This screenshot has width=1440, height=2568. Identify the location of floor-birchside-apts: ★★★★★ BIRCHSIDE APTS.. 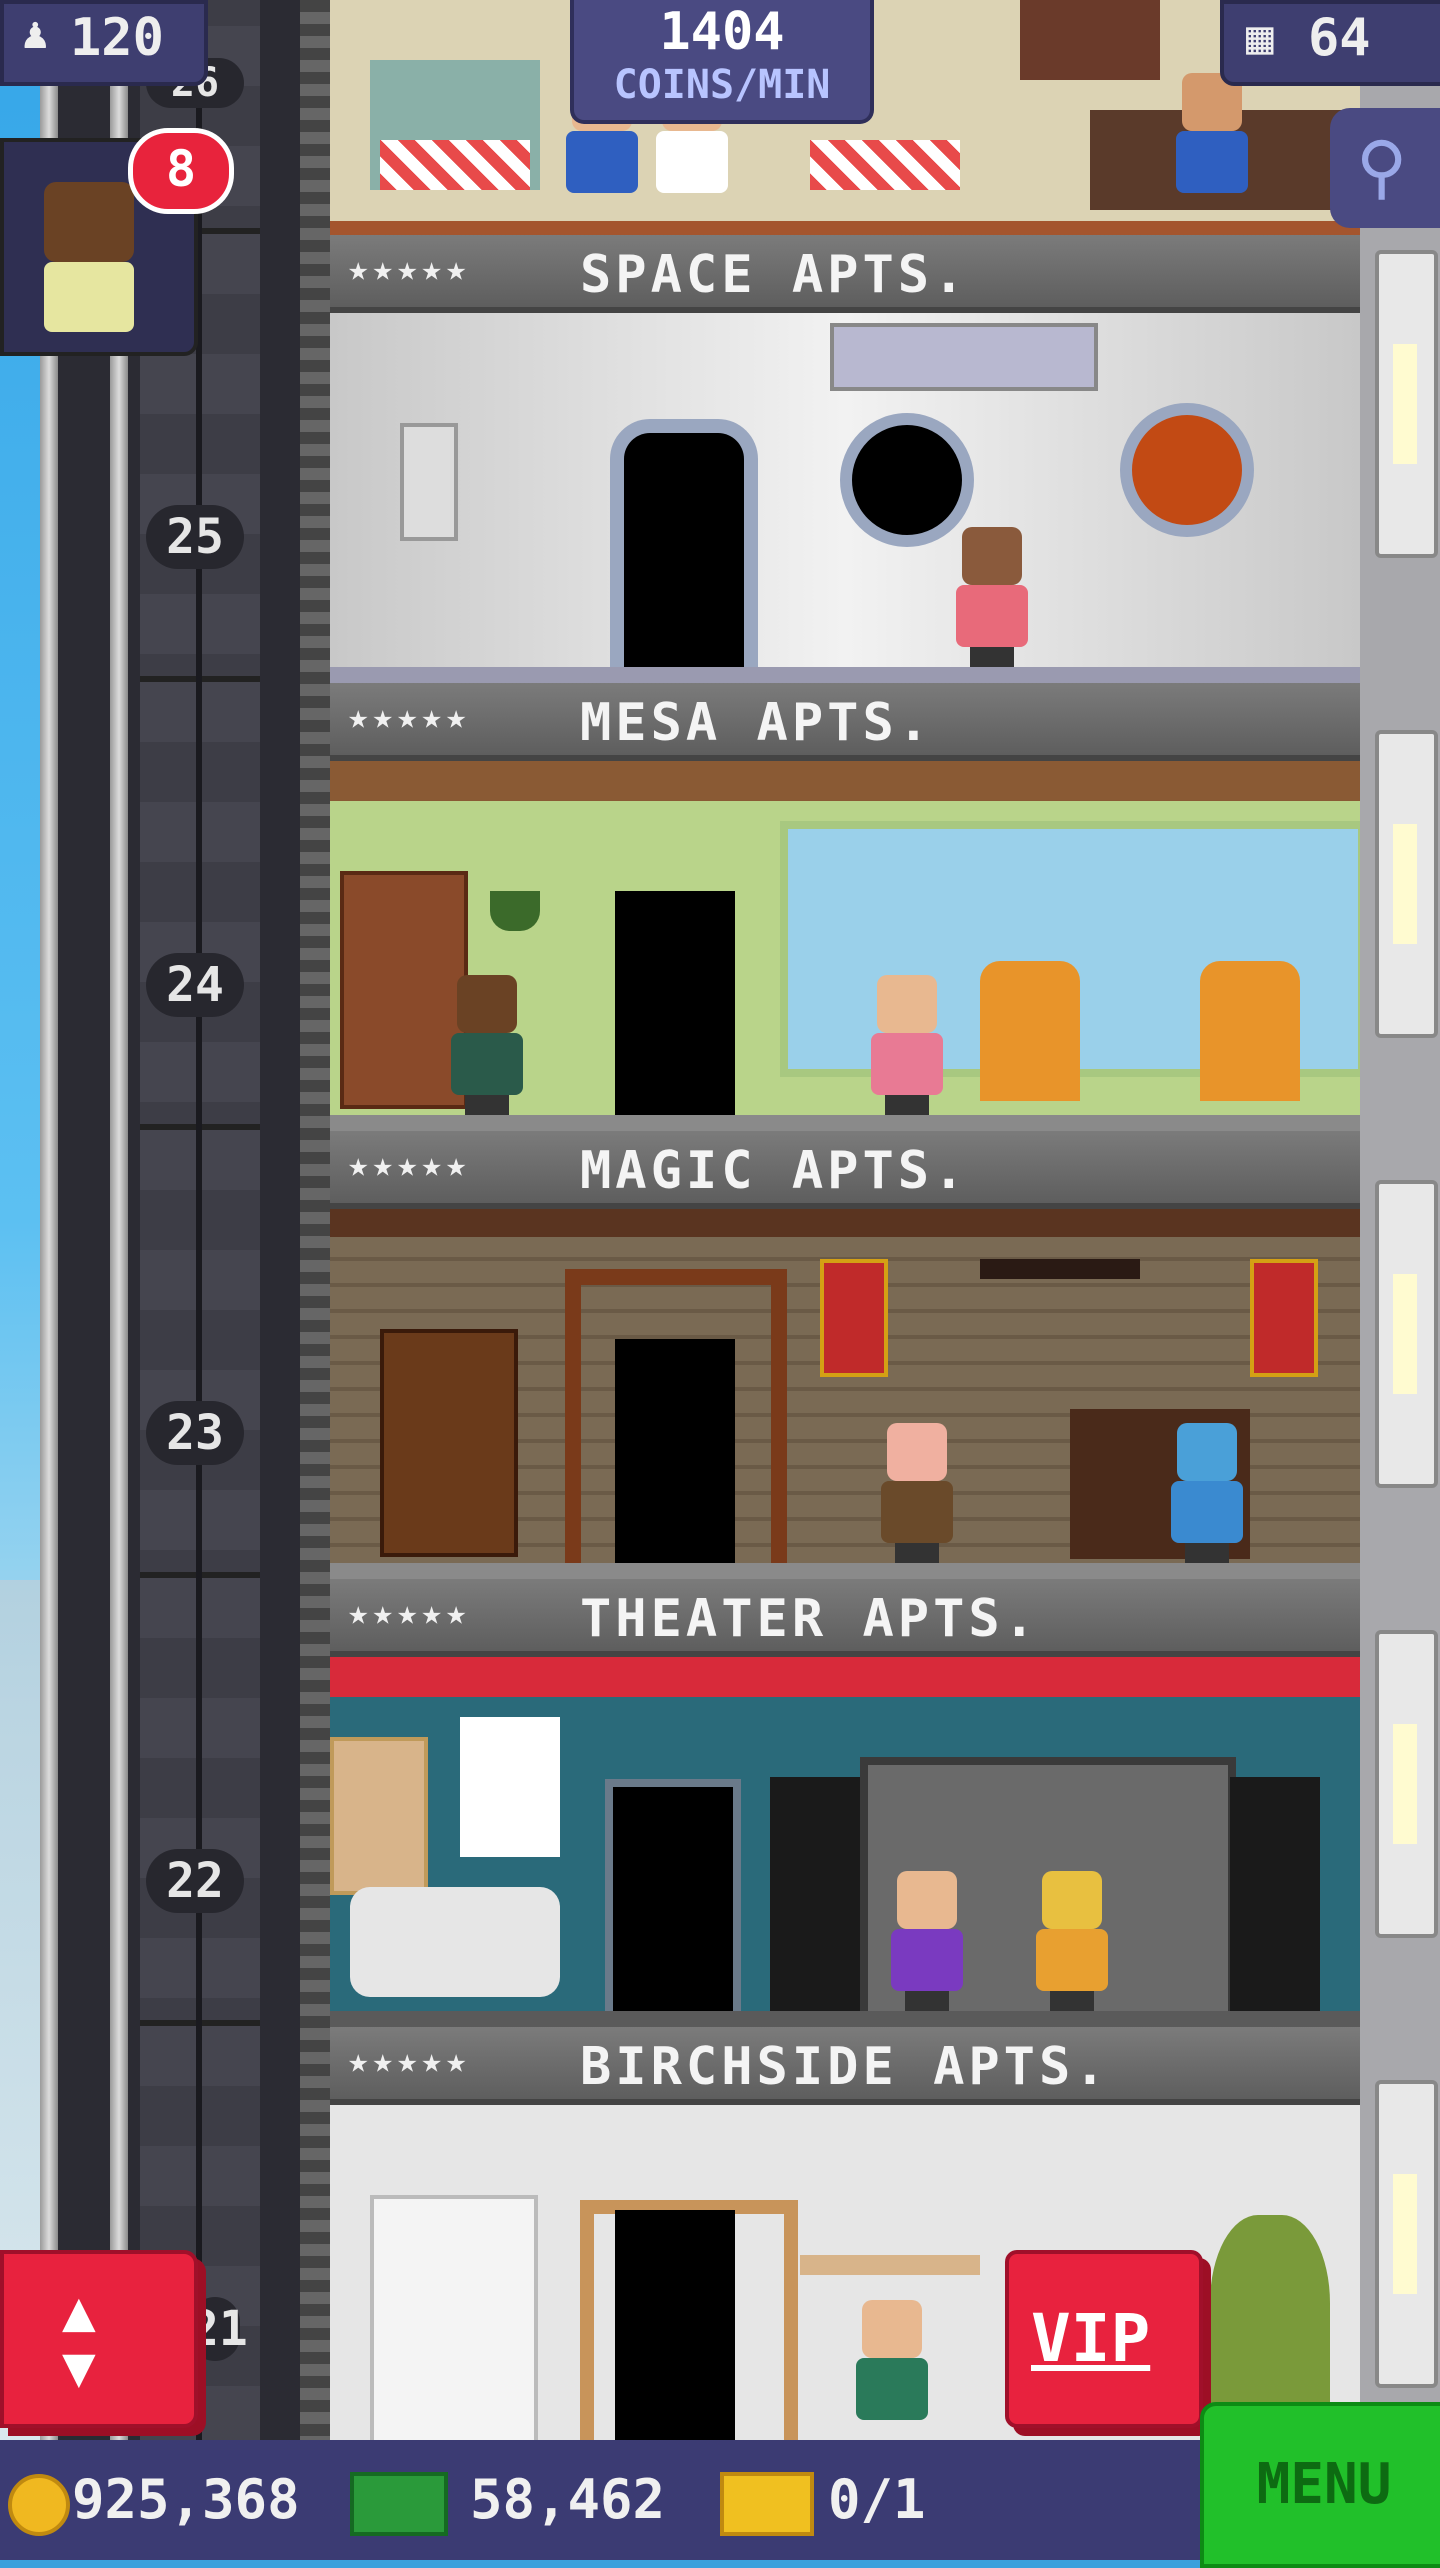
(845, 2233).